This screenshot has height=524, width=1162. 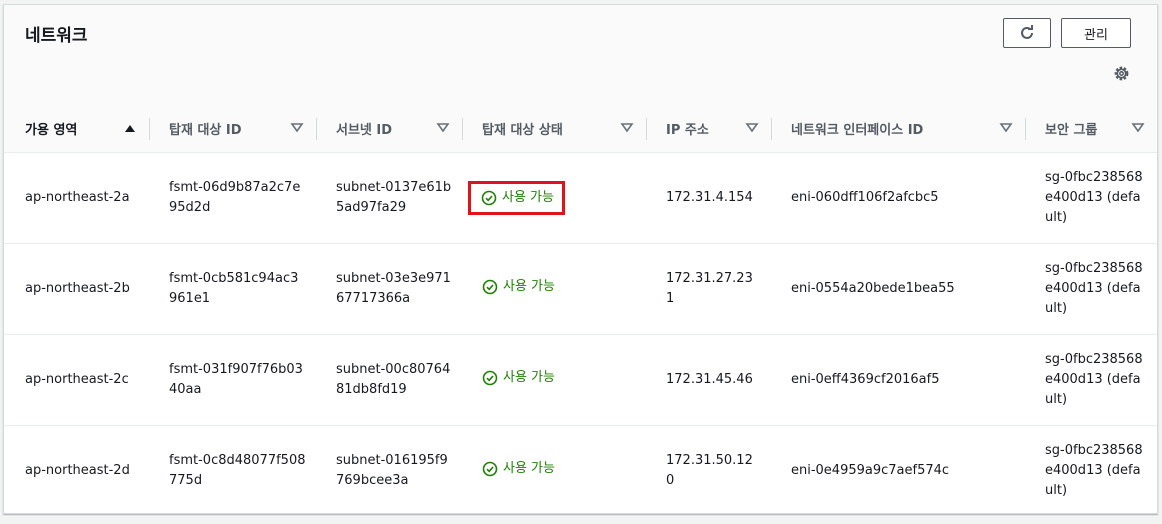 What do you see at coordinates (232, 289) in the screenshot?
I see `cell-mount-target-id: fsmt-0cb581c94ac3961e1` at bounding box center [232, 289].